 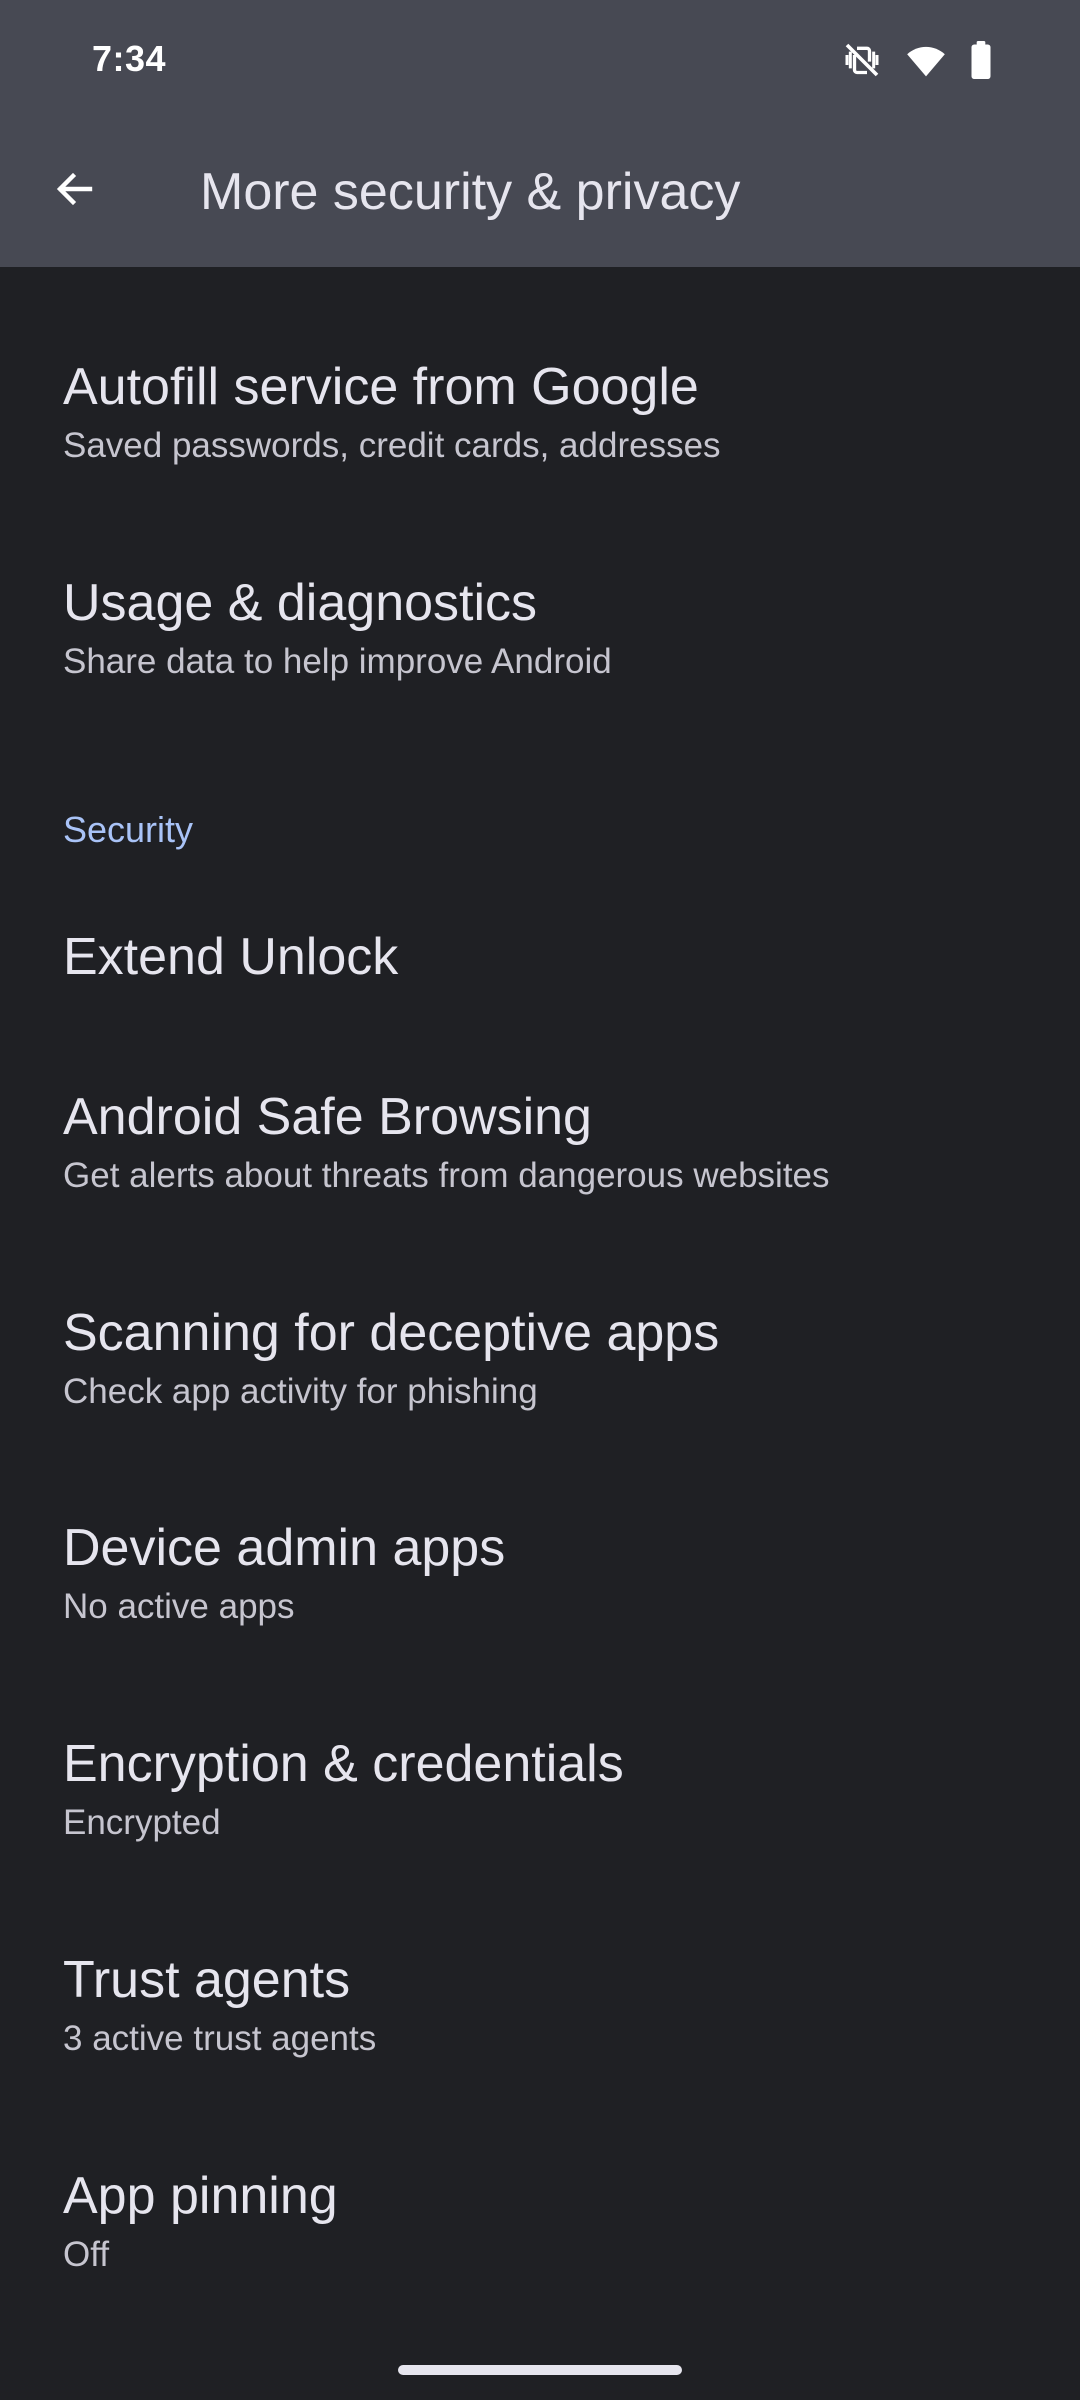 I want to click on back-button, so click(x=74, y=191).